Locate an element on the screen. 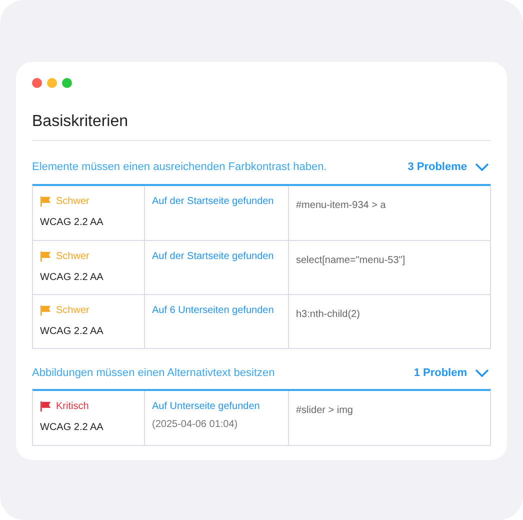 This screenshot has height=520, width=523. section-title: Abbildungen müssen einen Alternativtext besitzen is located at coordinates (153, 373).